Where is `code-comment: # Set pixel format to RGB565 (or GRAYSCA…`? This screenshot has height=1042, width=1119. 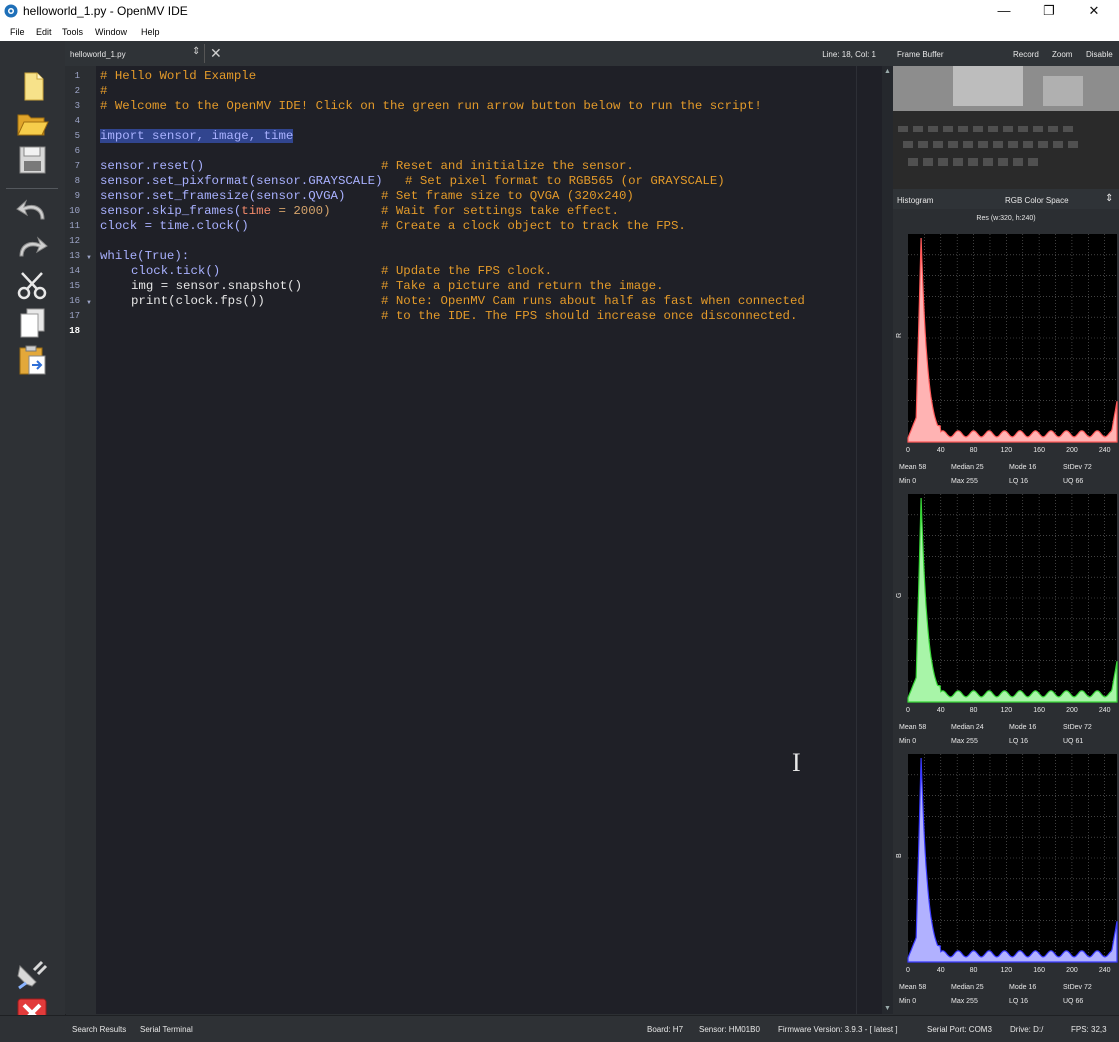
code-comment: # Set pixel format to RGB565 (or GRAYSCA… is located at coordinates (565, 181).